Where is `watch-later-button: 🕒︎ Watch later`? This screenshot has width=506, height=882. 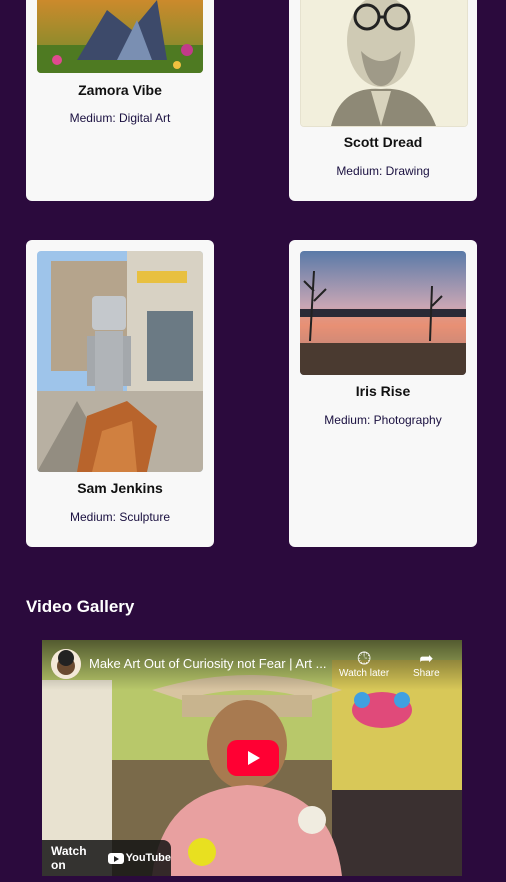 watch-later-button: 🕒︎ Watch later is located at coordinates (364, 664).